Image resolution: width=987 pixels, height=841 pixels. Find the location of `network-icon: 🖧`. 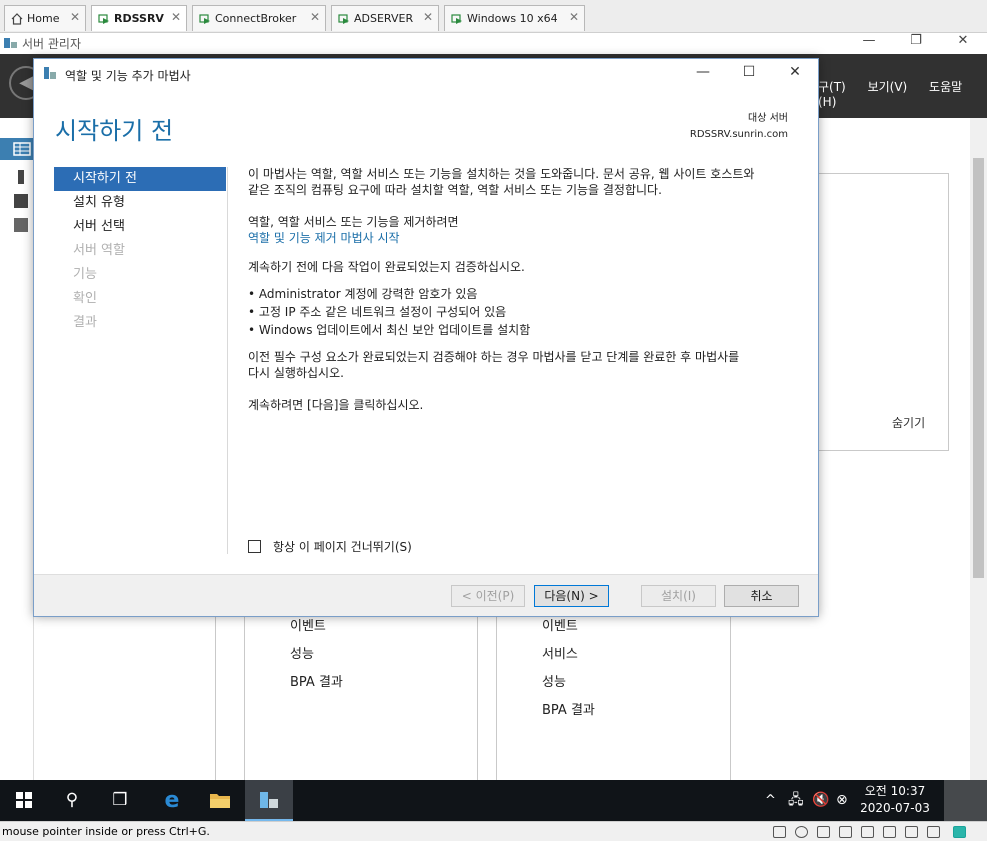

network-icon: 🖧 is located at coordinates (796, 800).